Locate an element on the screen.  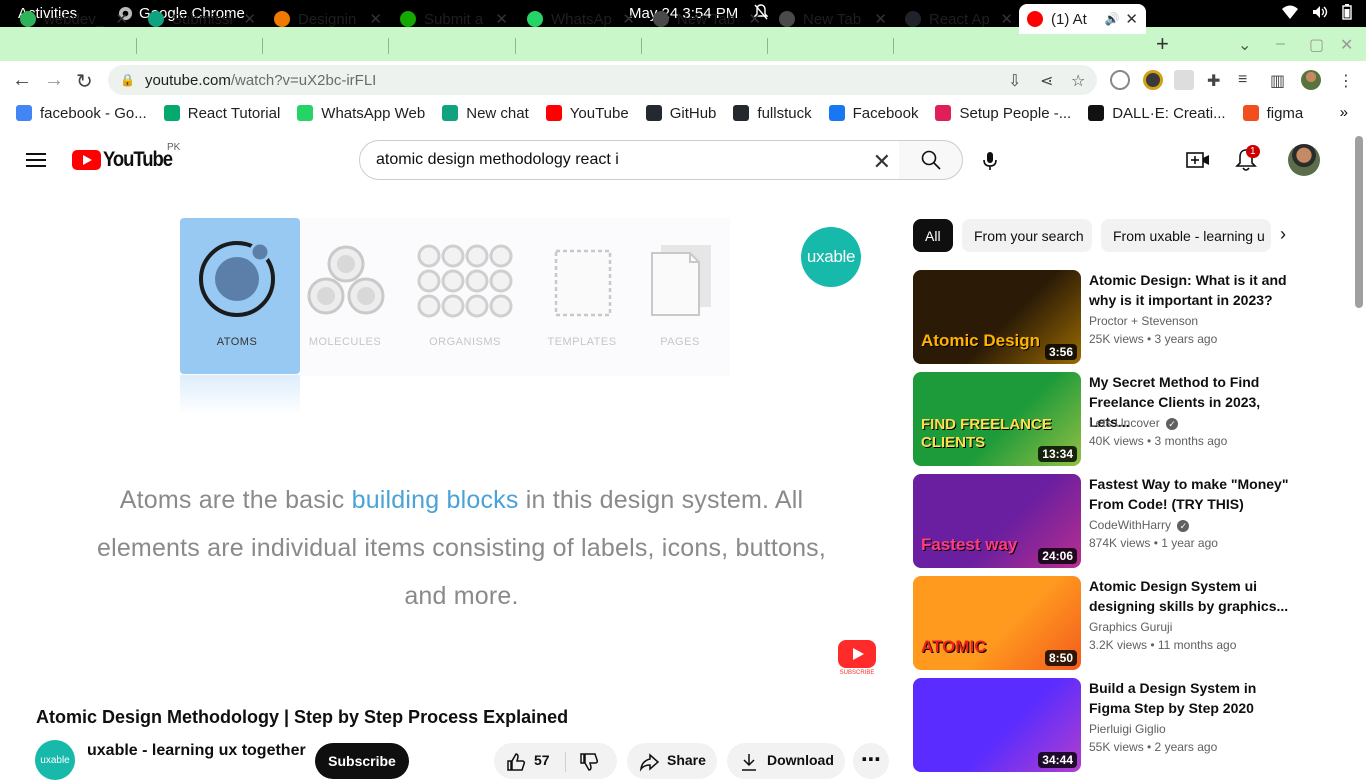
create-video-icon is located at coordinates (1198, 162).